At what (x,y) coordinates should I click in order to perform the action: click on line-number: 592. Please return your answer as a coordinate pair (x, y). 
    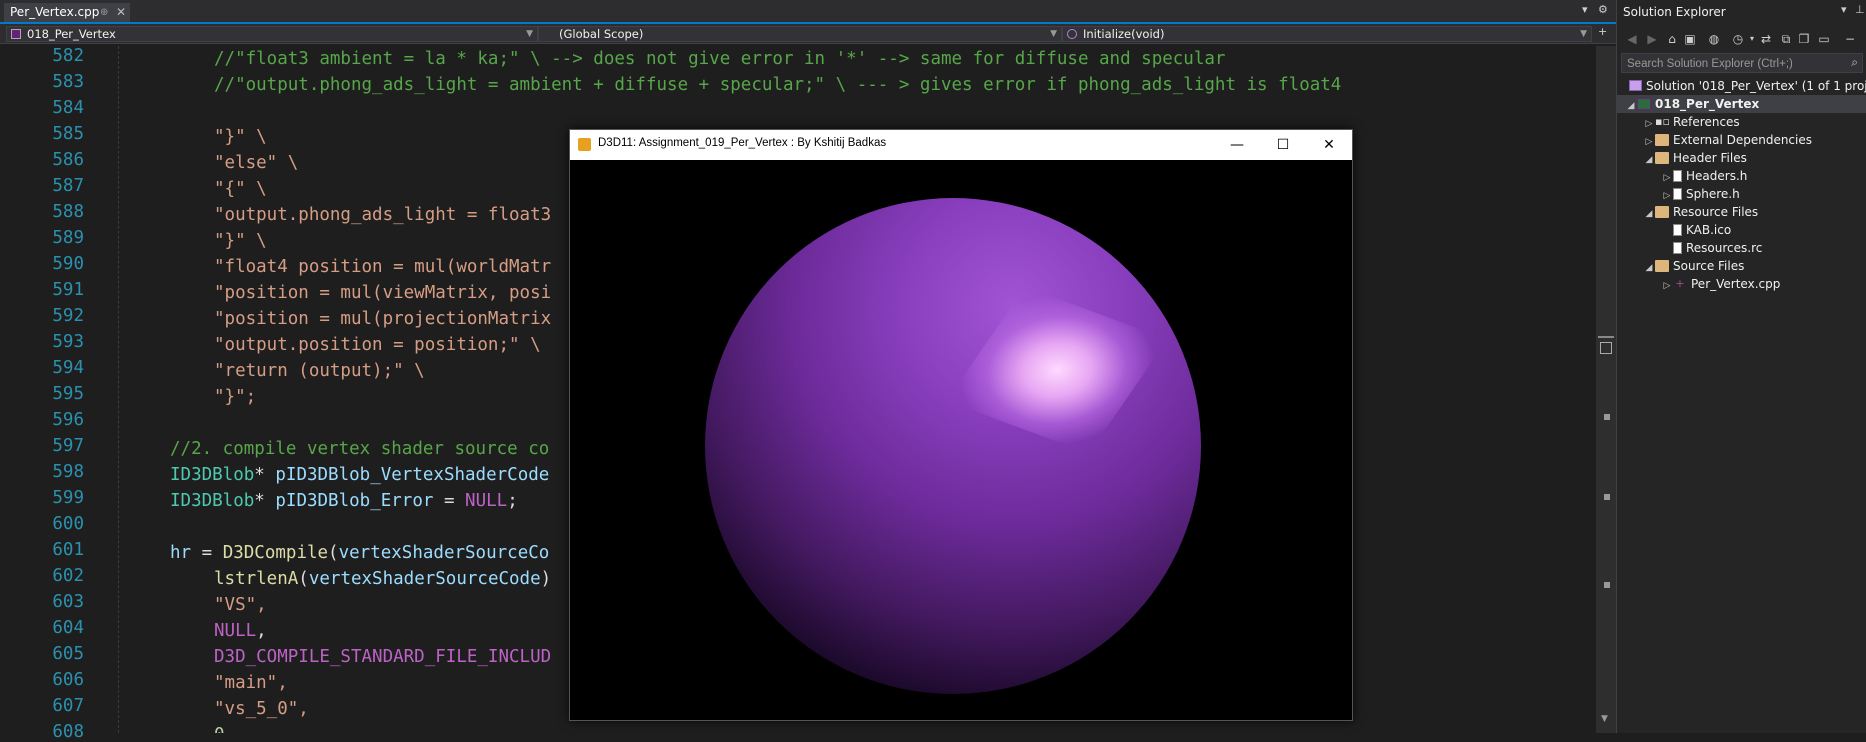
    Looking at the image, I should click on (68, 316).